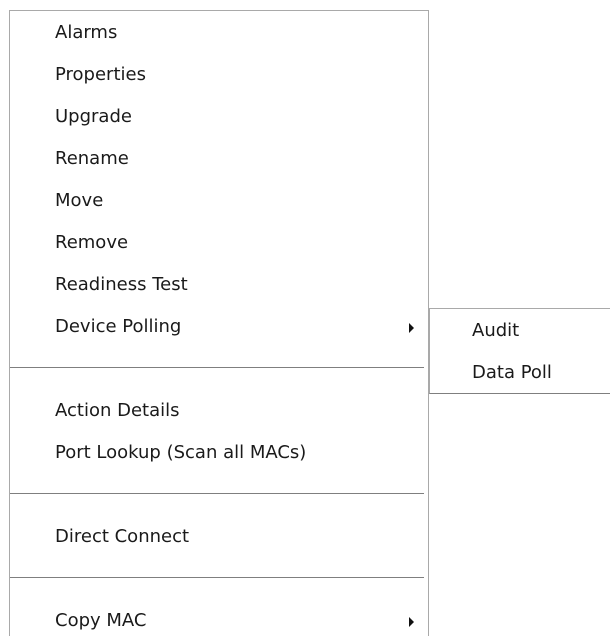 This screenshot has height=636, width=610. What do you see at coordinates (92, 242) in the screenshot?
I see `menu-item-label: Remove` at bounding box center [92, 242].